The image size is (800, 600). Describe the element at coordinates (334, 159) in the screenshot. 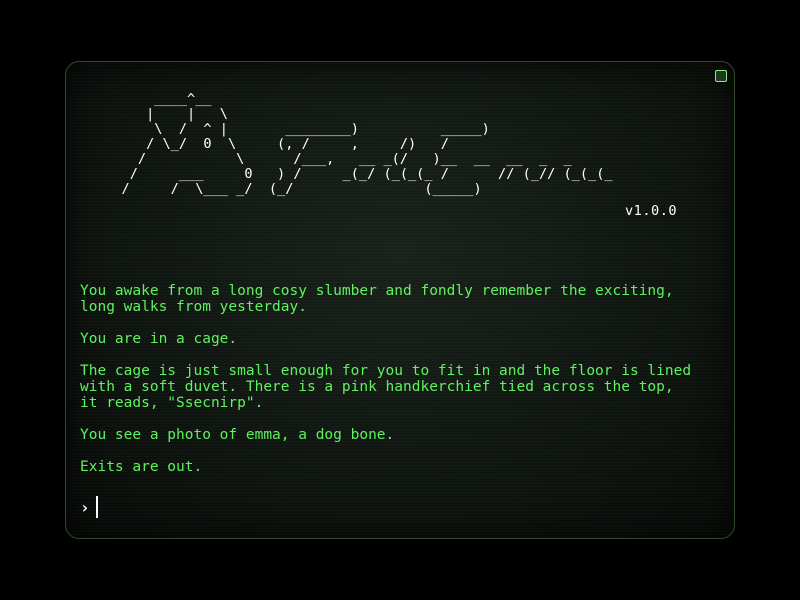

I see `ascii-line: / \ /___, __ _(/ )__ __ __ _ _` at that location.